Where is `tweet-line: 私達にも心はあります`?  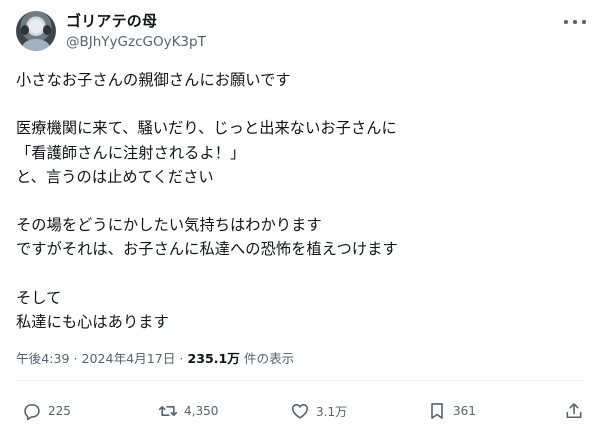 tweet-line: 私達にも心はあります is located at coordinates (92, 321).